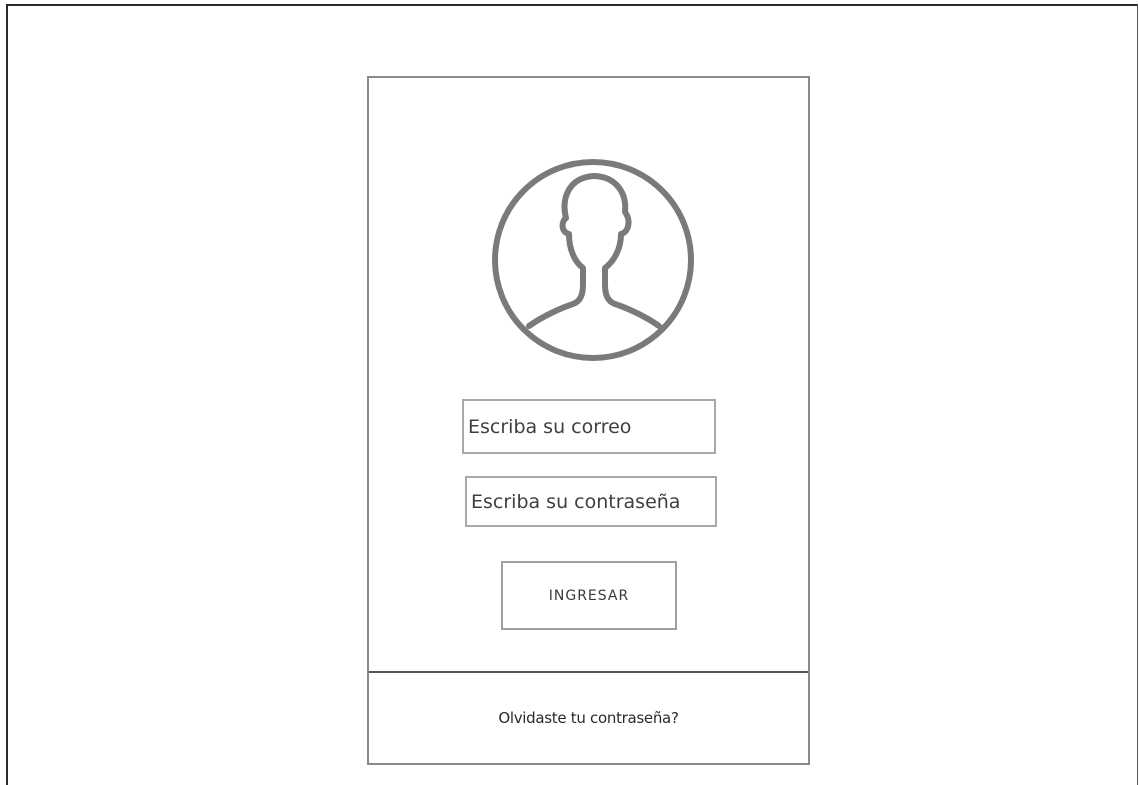 The width and height of the screenshot is (1139, 785). What do you see at coordinates (589, 426) in the screenshot?
I see `email-field` at bounding box center [589, 426].